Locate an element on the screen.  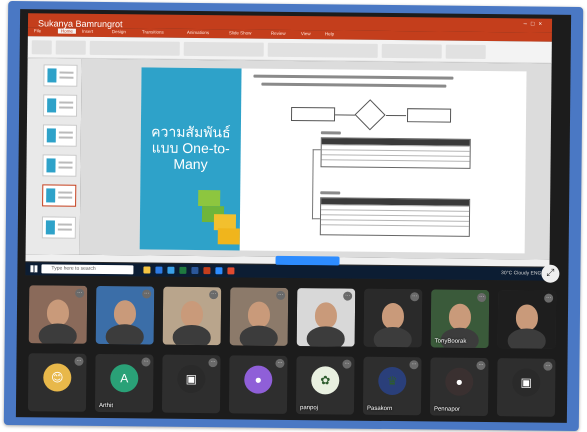
designer-button is located at coordinates (465, 52).